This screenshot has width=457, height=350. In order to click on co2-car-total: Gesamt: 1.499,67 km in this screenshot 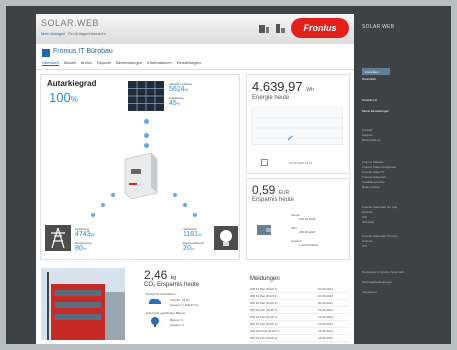, I will do `click(184, 305)`.